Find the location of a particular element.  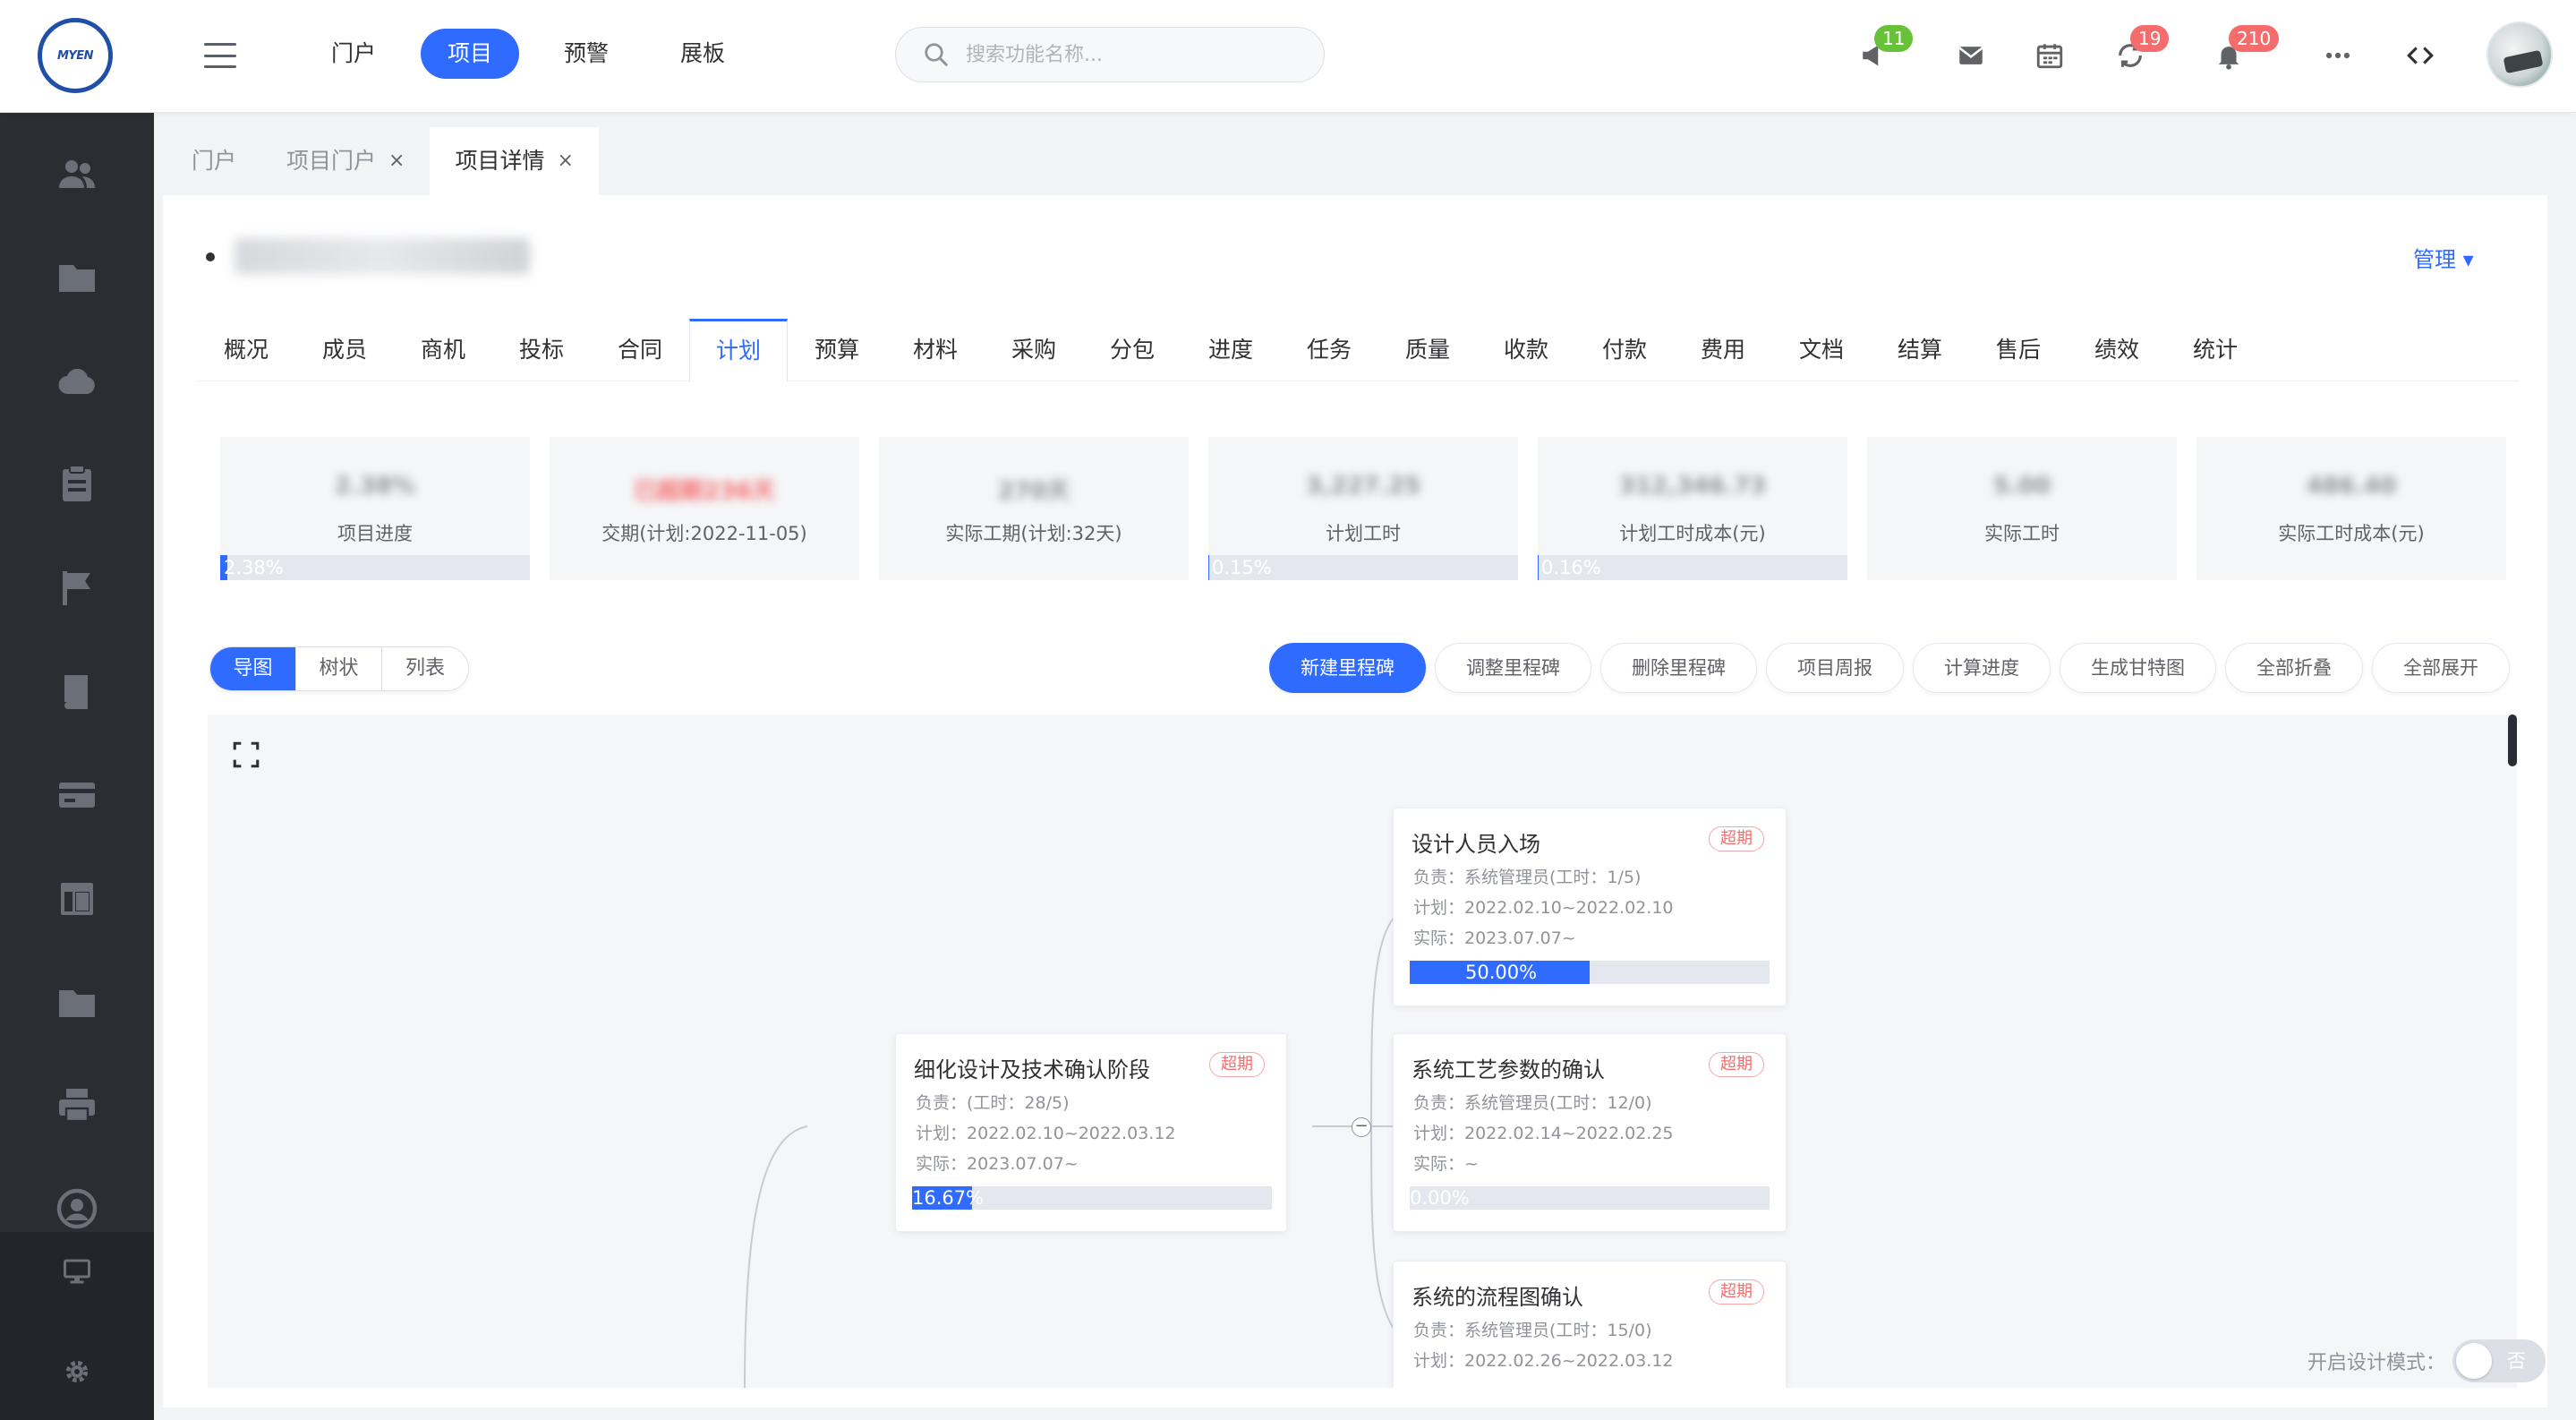

tab-portal: 门户 is located at coordinates (213, 161).